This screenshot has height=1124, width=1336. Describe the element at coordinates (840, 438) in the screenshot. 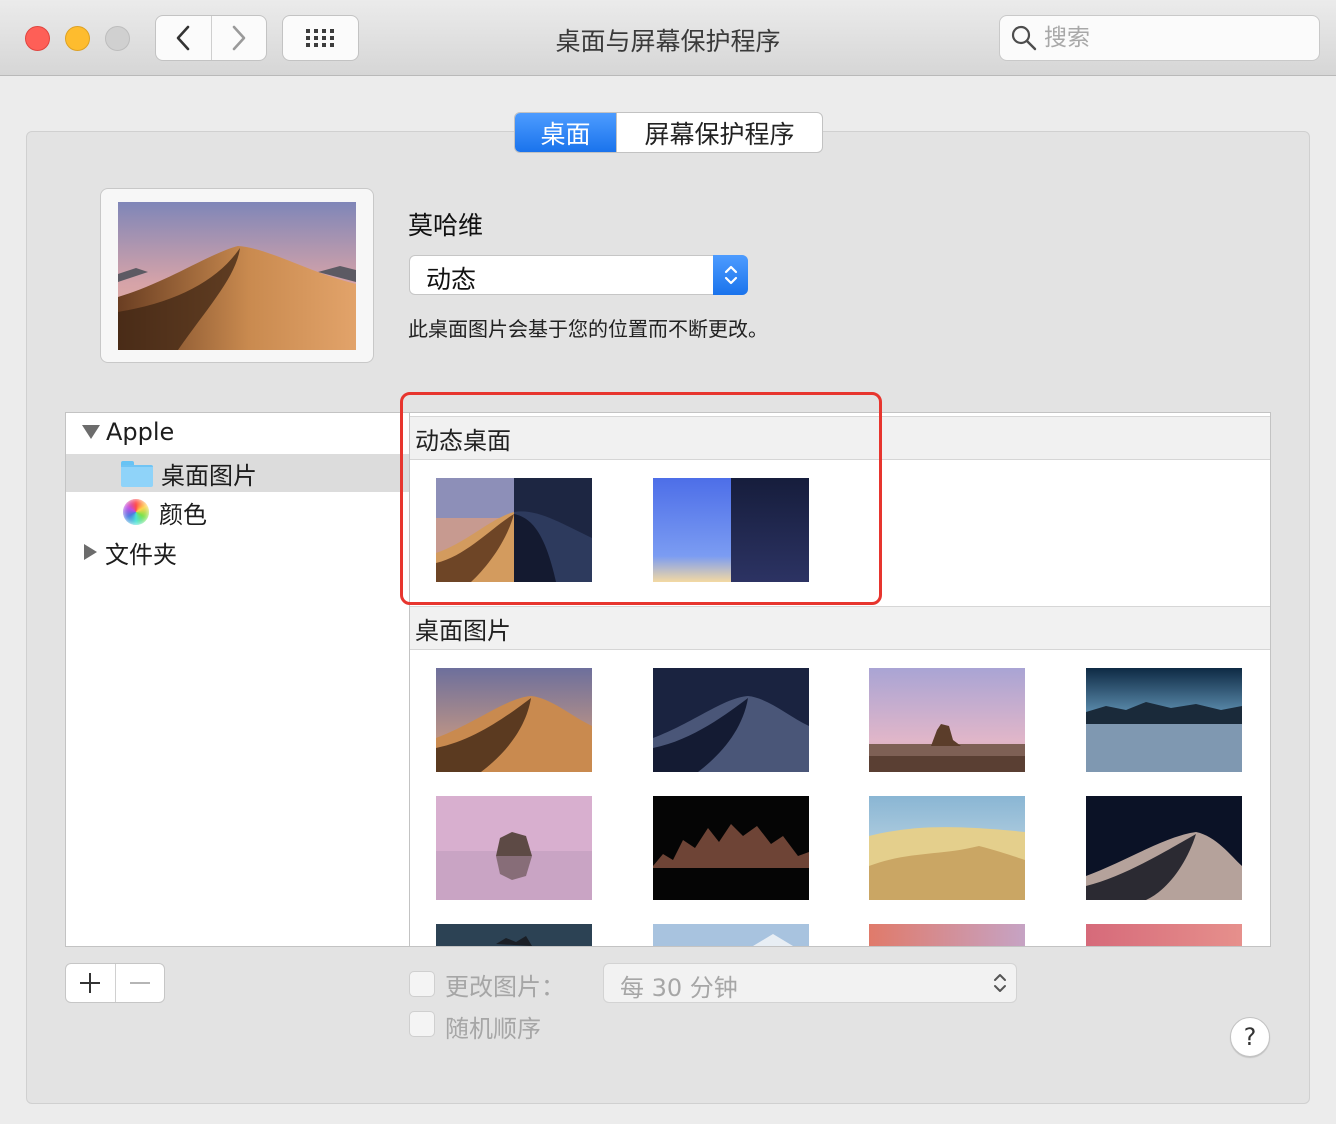

I see `section-header-dynamic: 动态桌面` at that location.